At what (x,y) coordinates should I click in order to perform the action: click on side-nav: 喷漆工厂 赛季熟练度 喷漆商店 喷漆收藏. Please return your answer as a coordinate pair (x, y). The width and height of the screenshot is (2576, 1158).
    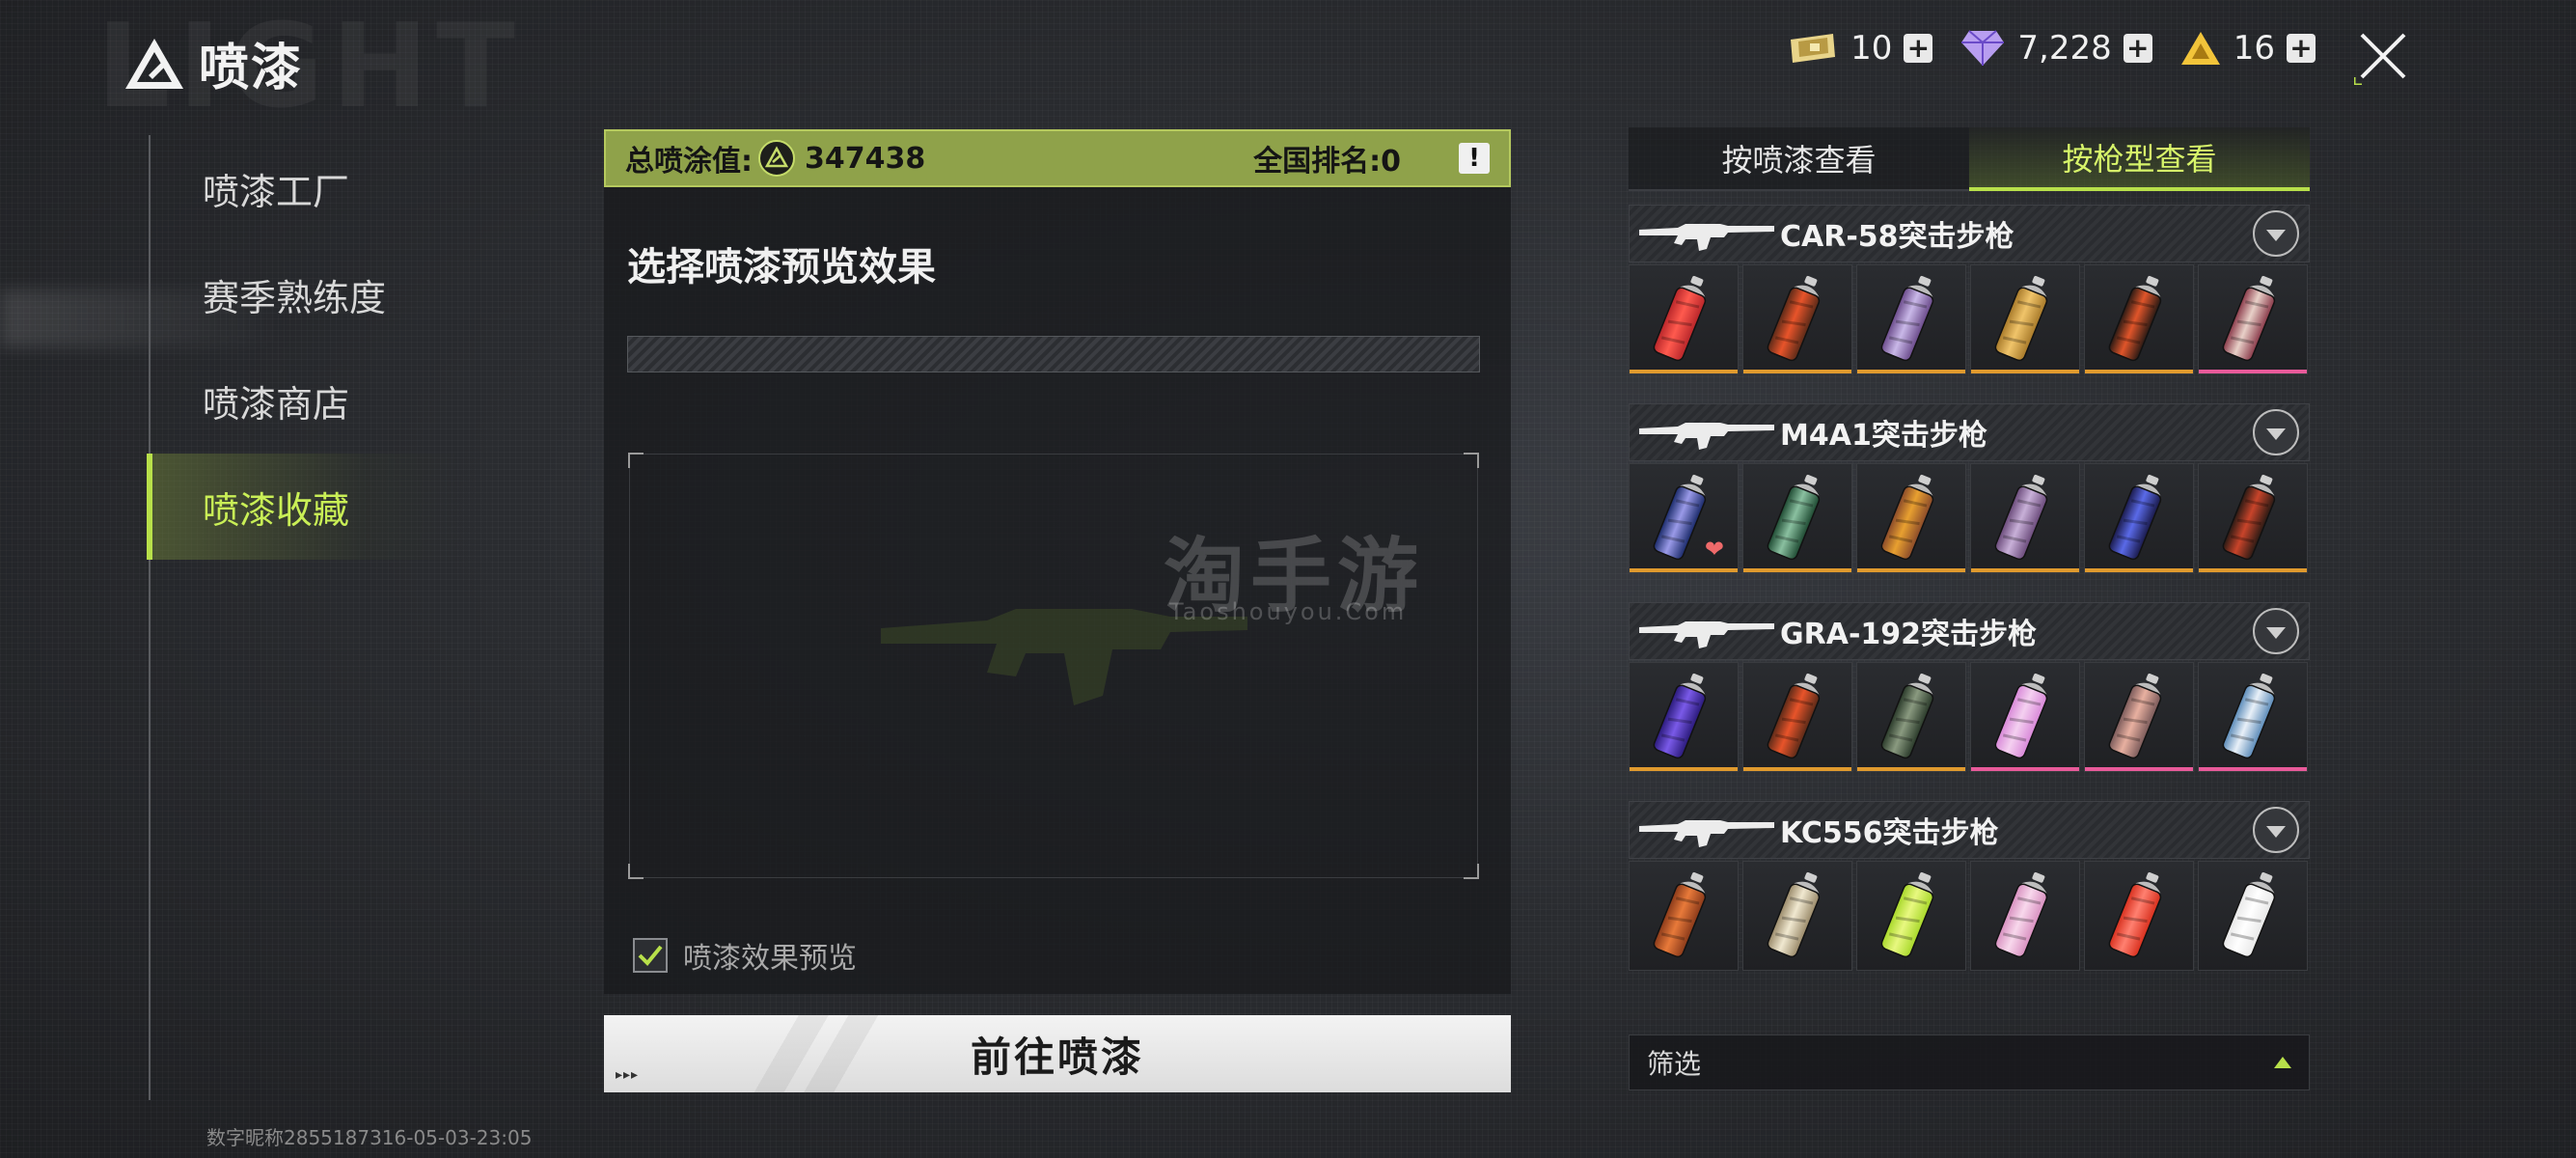
    Looking at the image, I should click on (302, 617).